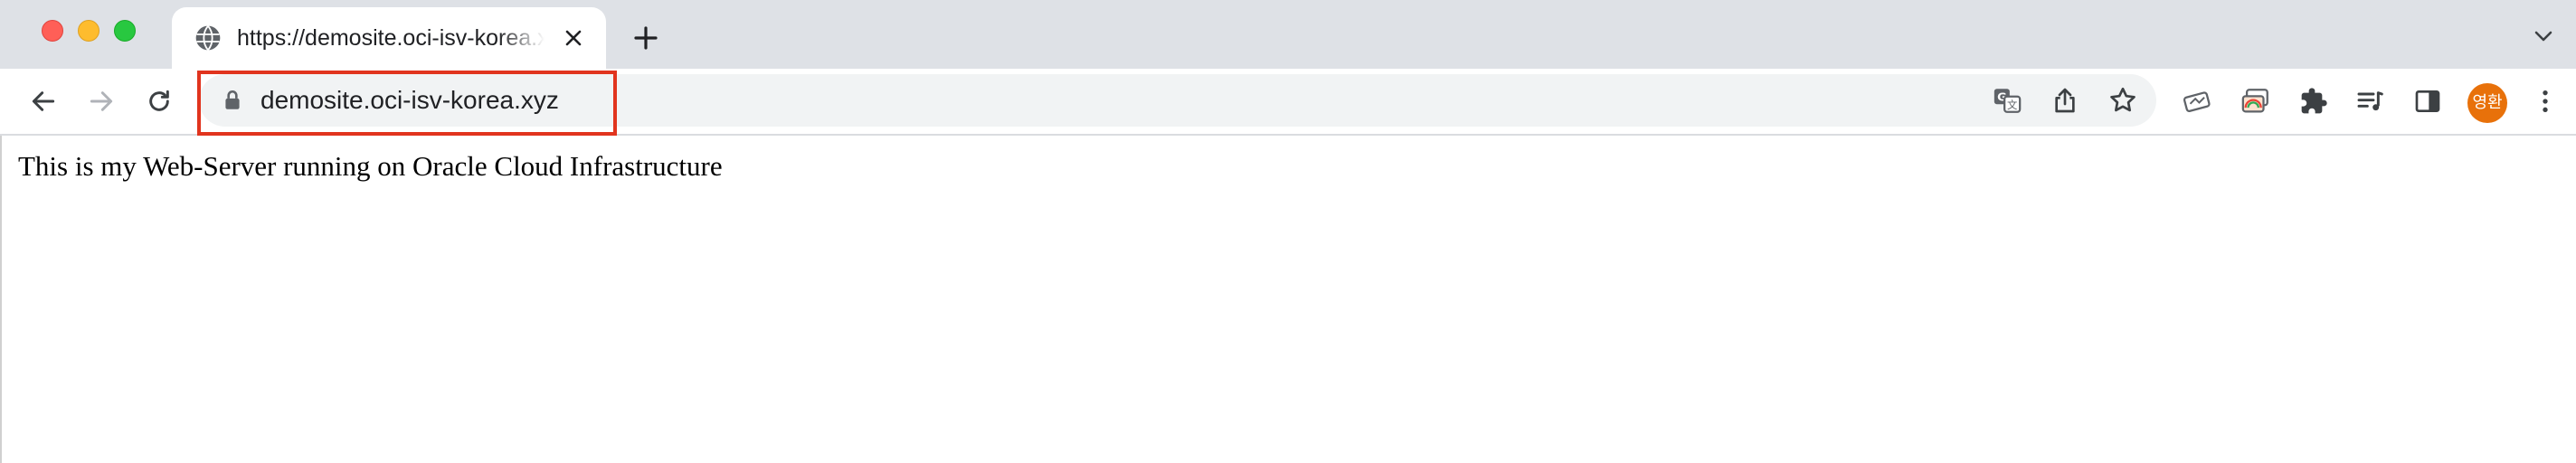  What do you see at coordinates (2428, 101) in the screenshot?
I see `side-panel-icon` at bounding box center [2428, 101].